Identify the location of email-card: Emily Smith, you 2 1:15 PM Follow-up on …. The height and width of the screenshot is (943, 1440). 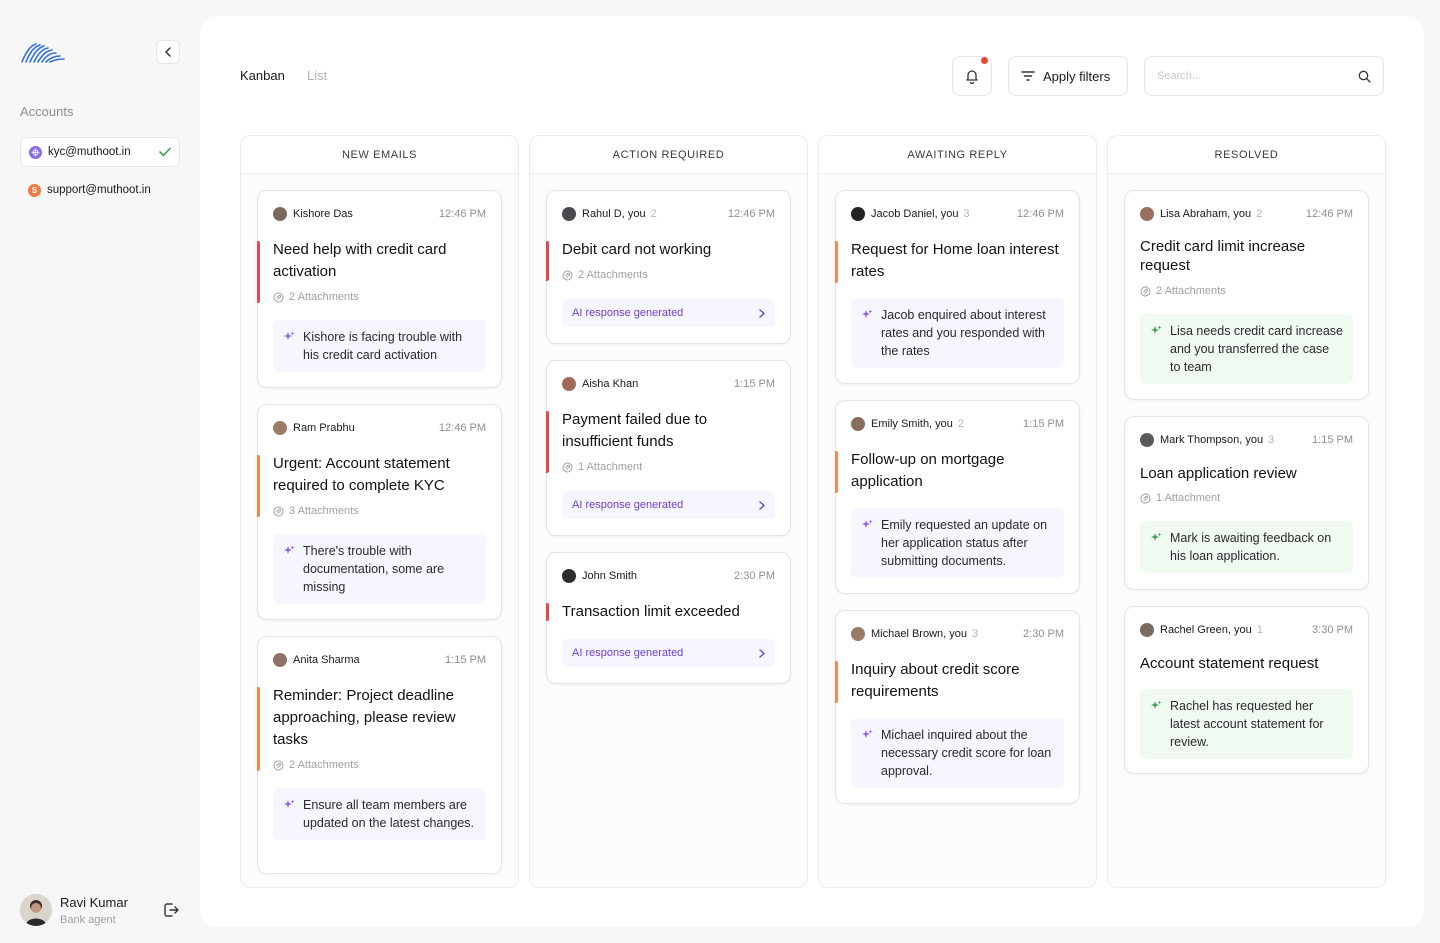
(957, 497).